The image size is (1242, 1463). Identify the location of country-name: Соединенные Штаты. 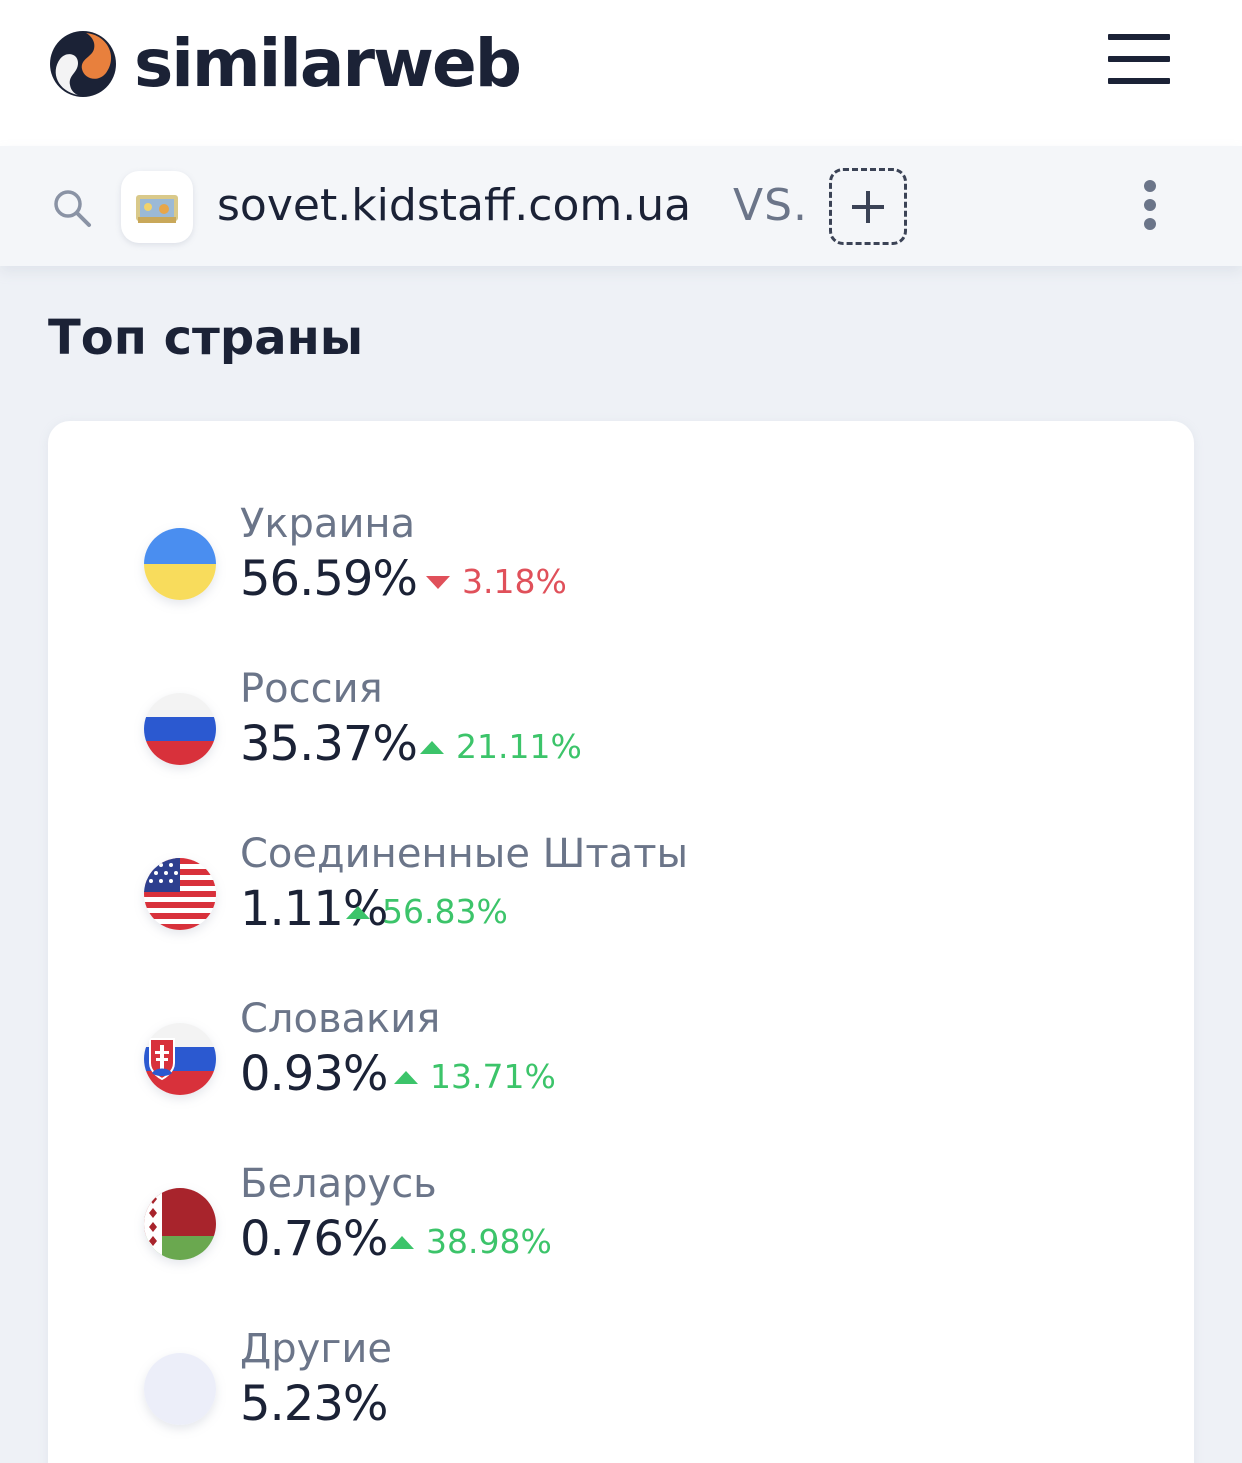
(464, 854).